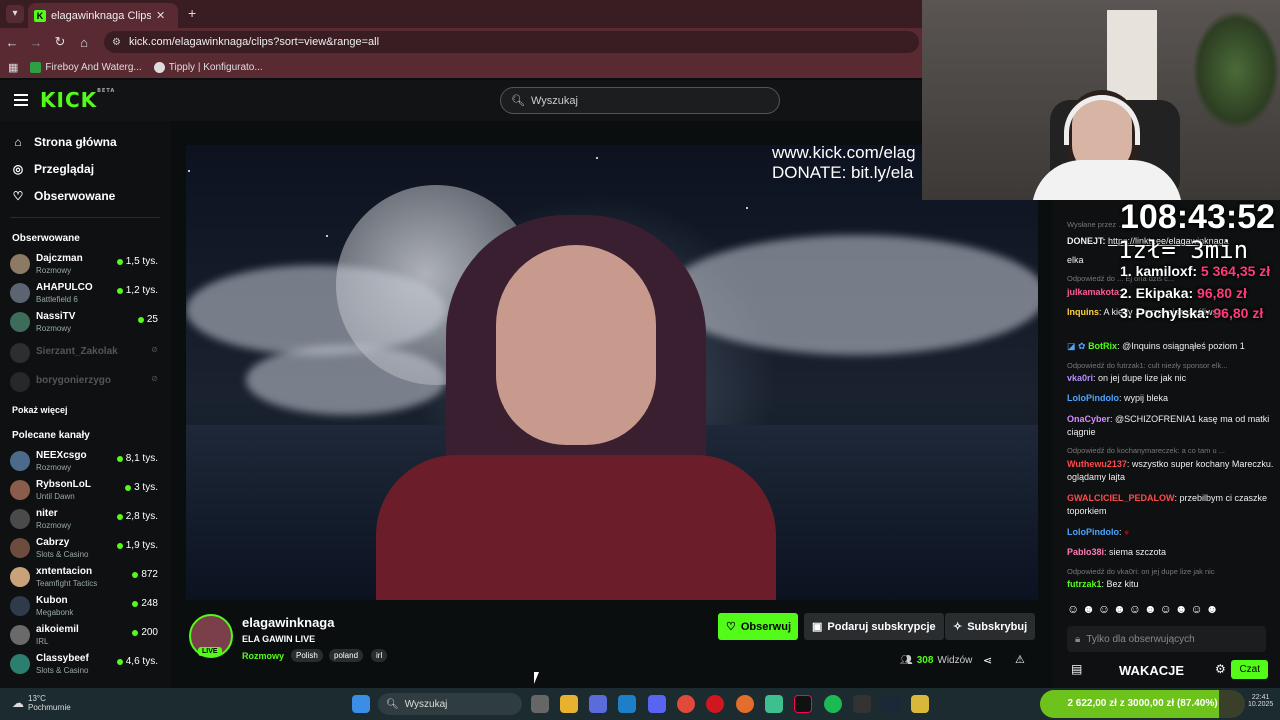 The width and height of the screenshot is (1280, 720). I want to click on site-info-icon: ⚙, so click(116, 42).